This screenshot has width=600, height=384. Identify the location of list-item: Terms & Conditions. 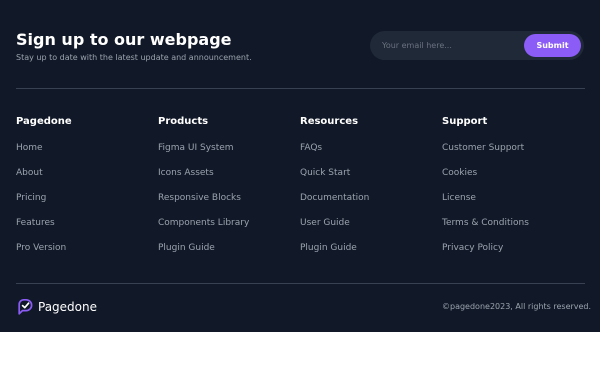
(485, 223).